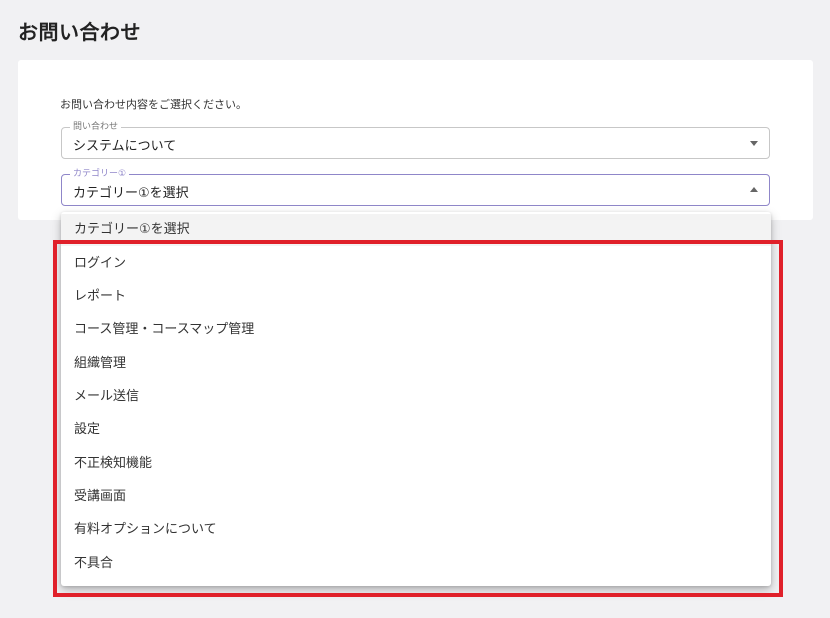  Describe the element at coordinates (100, 174) in the screenshot. I see `category-select-label: カテゴリー①` at that location.